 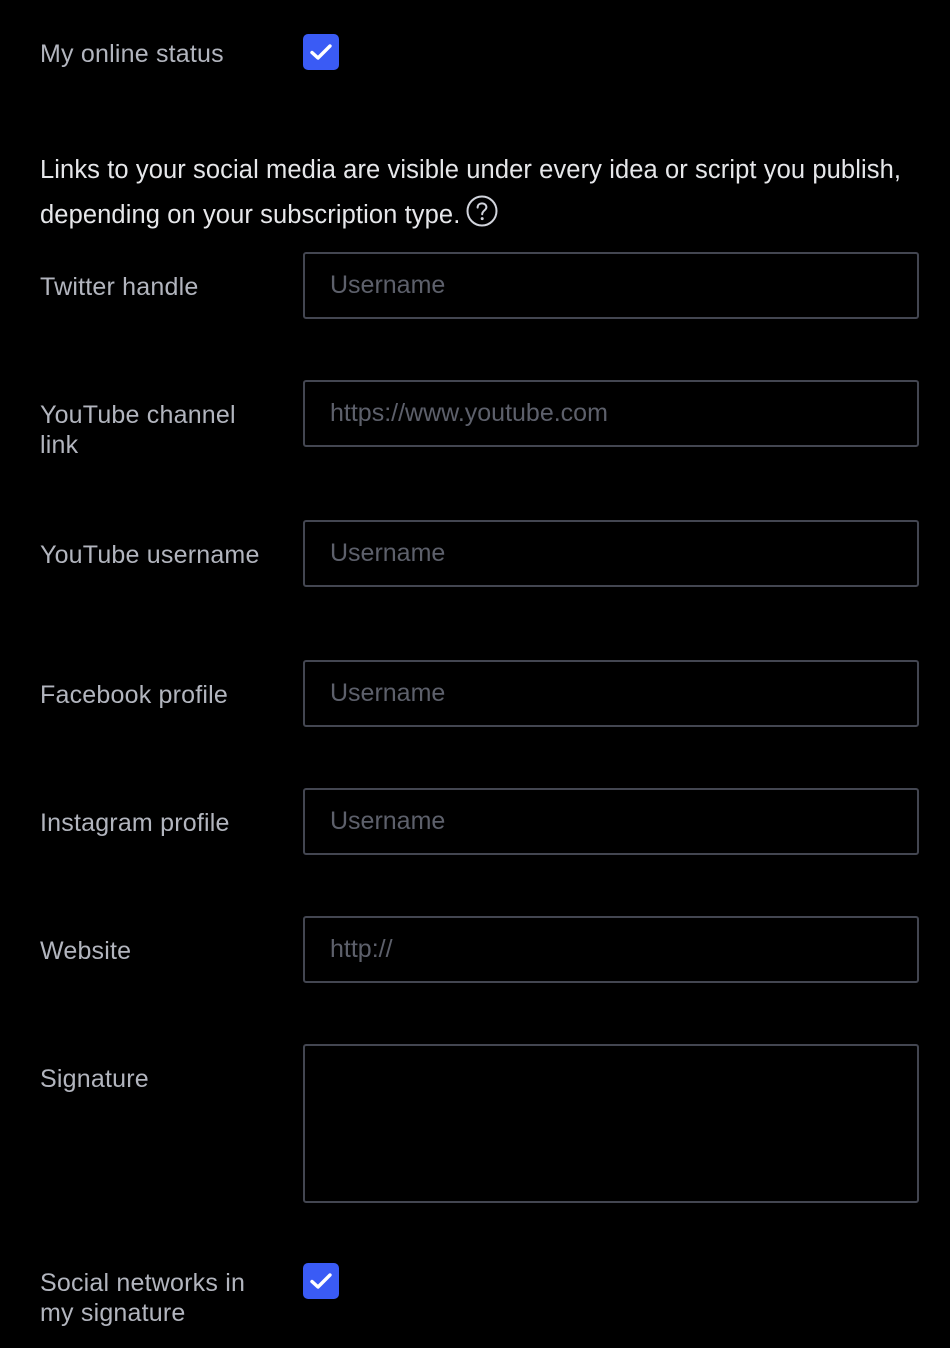 I want to click on website-label: Website, so click(x=86, y=951).